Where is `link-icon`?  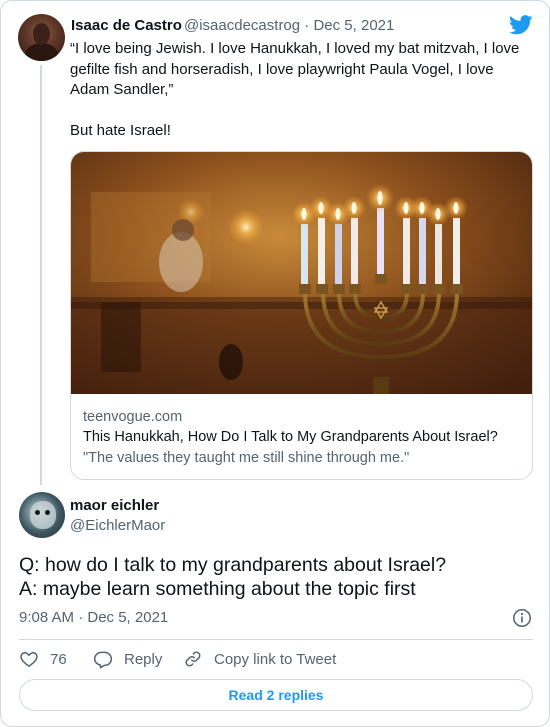 link-icon is located at coordinates (193, 659).